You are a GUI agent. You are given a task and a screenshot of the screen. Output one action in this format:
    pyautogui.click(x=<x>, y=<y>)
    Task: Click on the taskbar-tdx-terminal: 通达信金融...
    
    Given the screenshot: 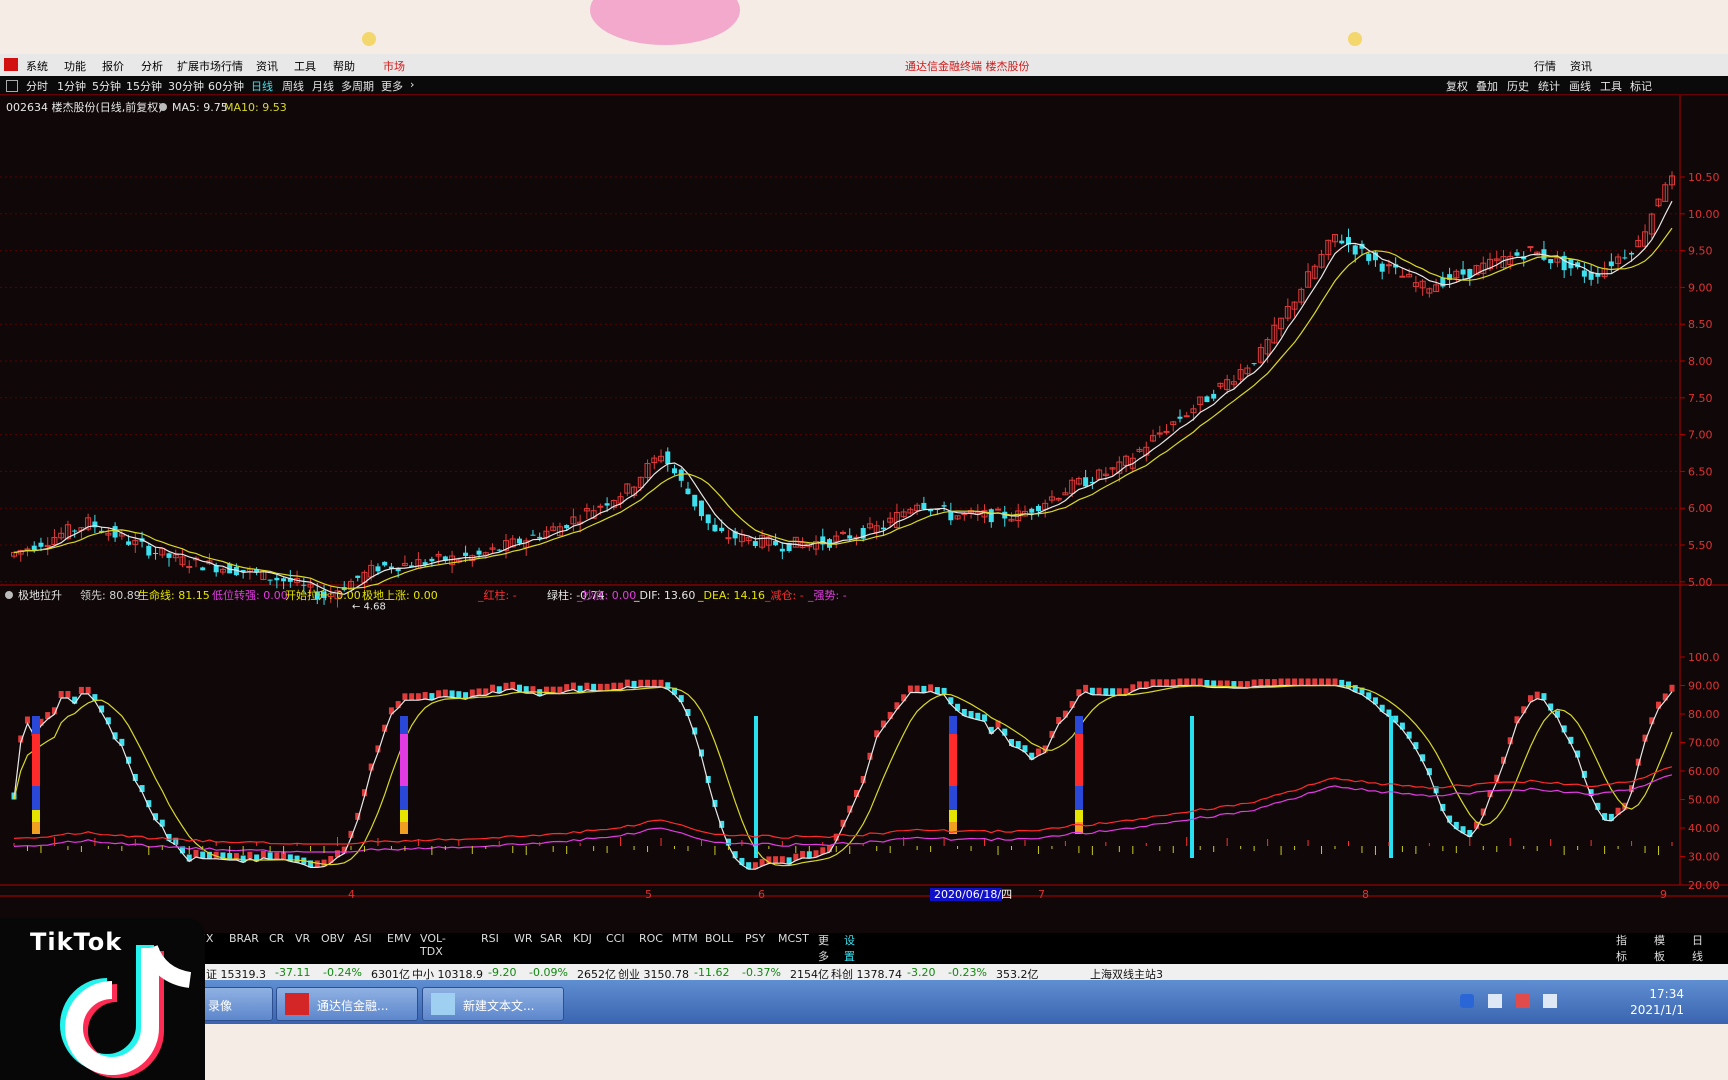 What is the action you would take?
    pyautogui.click(x=347, y=1004)
    